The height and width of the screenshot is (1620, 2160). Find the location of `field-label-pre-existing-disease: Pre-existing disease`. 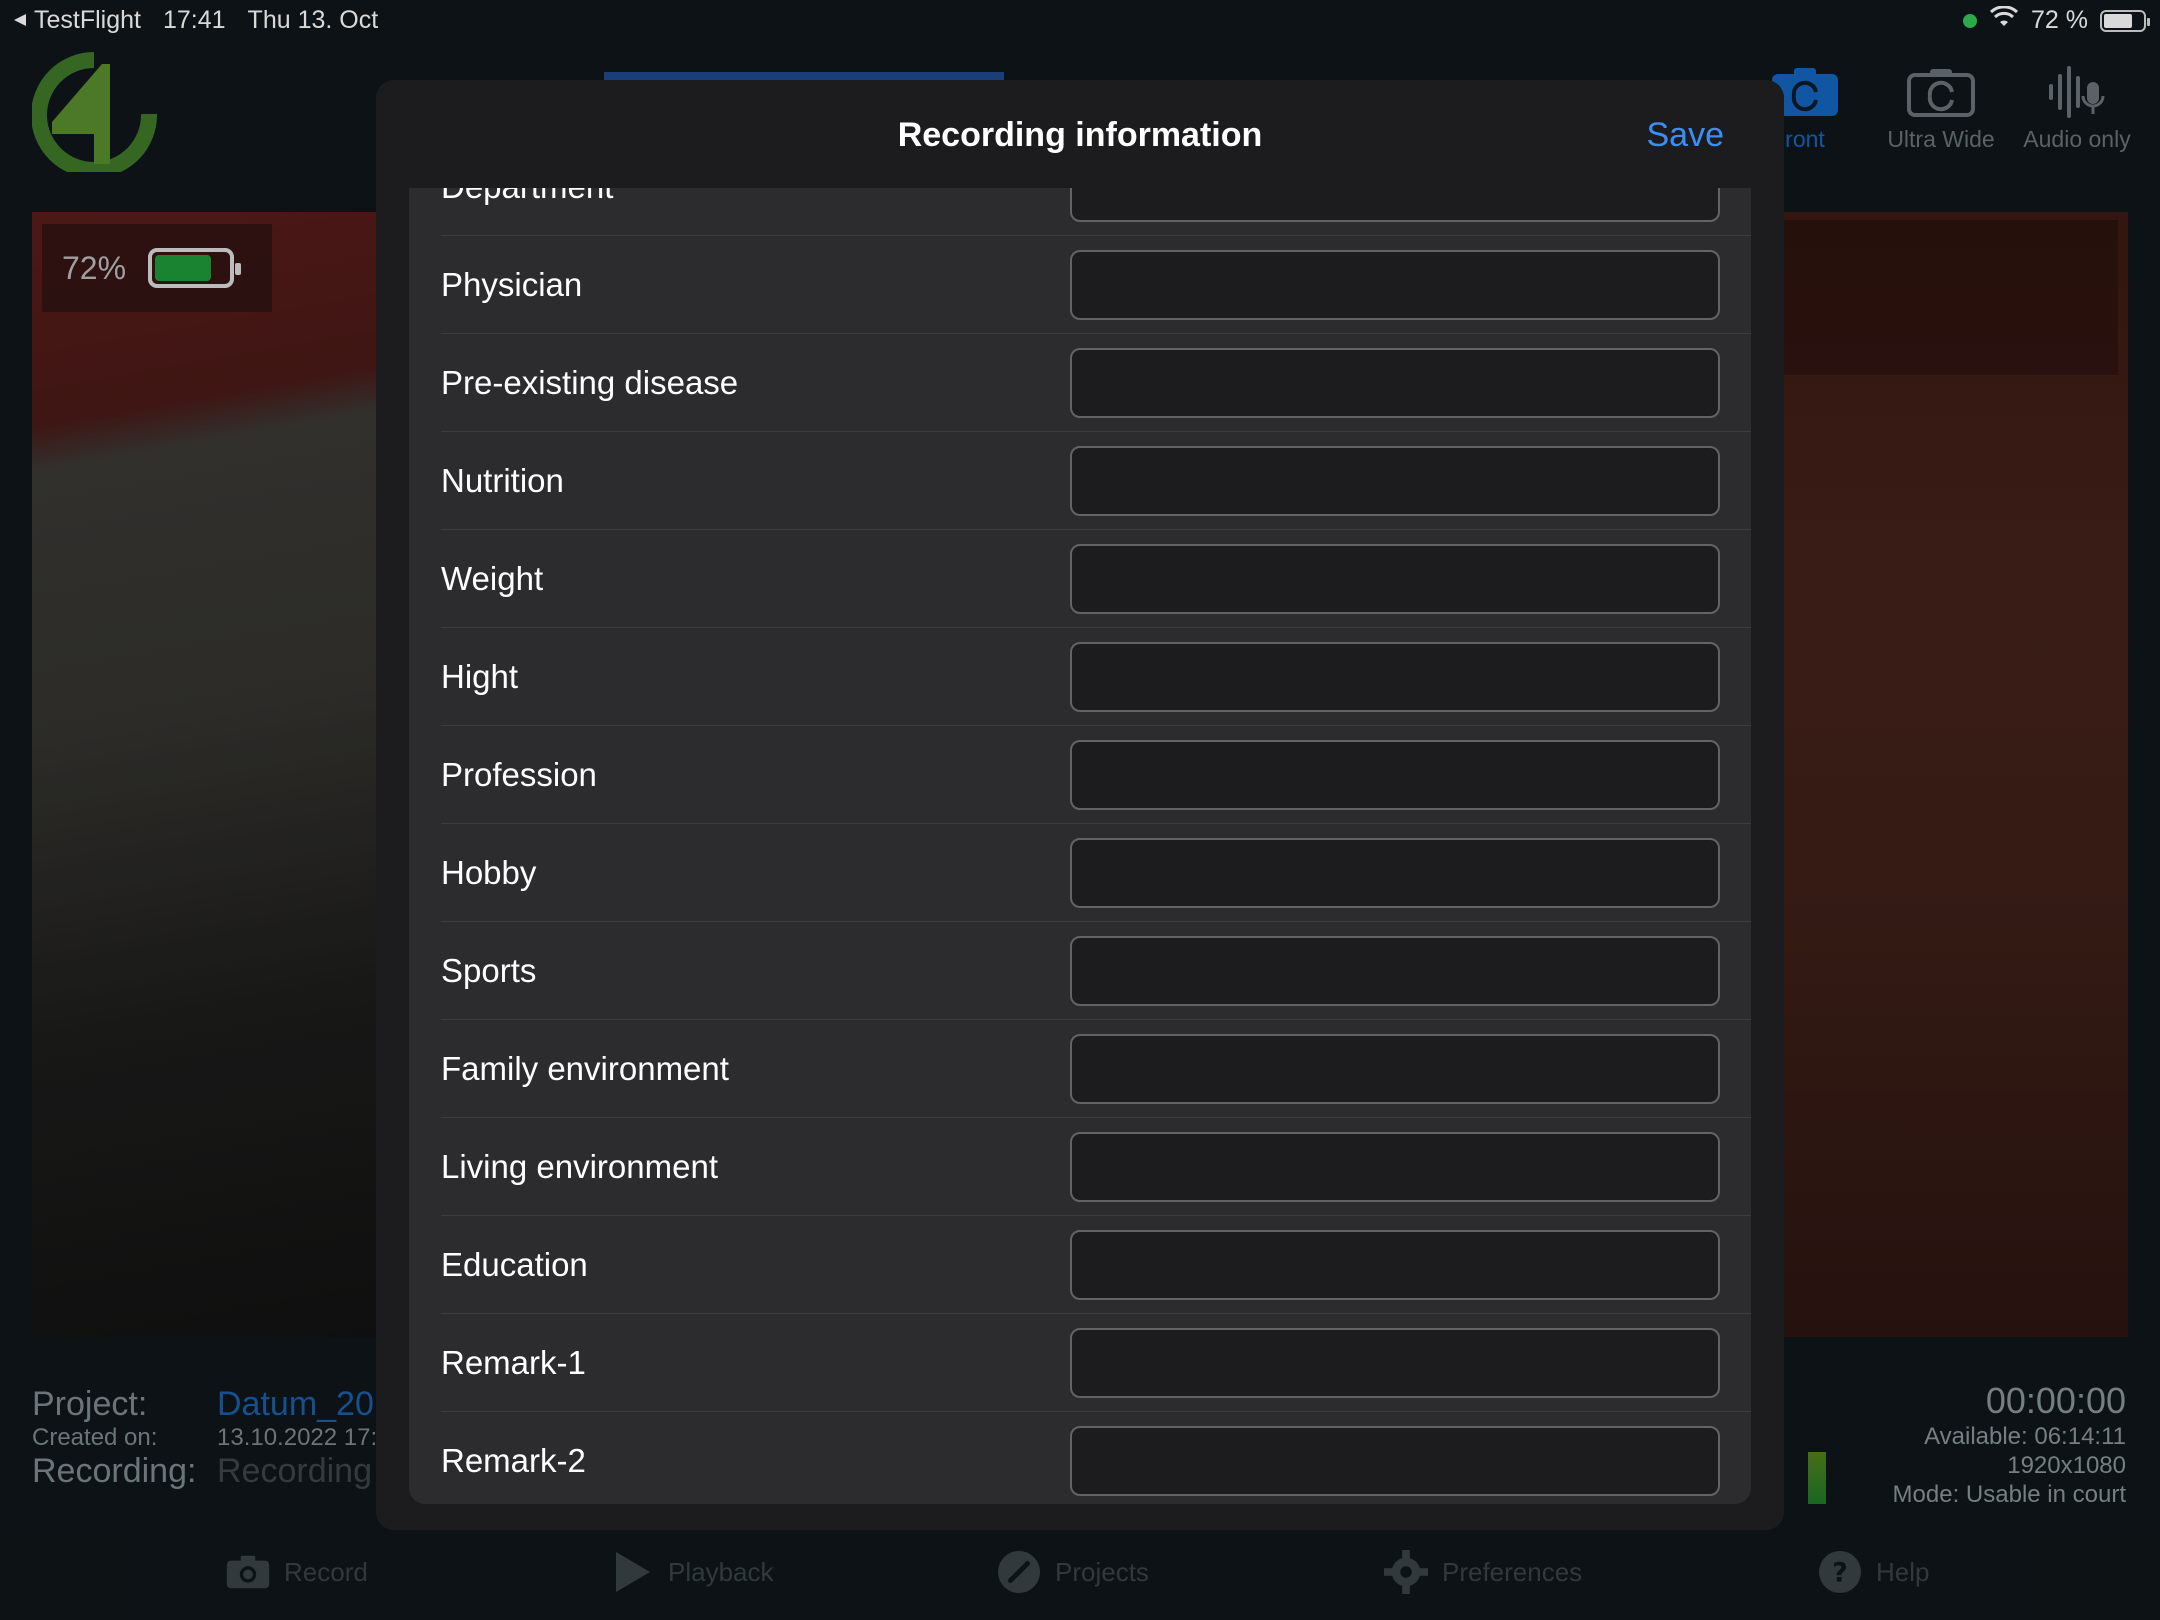

field-label-pre-existing-disease: Pre-existing disease is located at coordinates (590, 382).